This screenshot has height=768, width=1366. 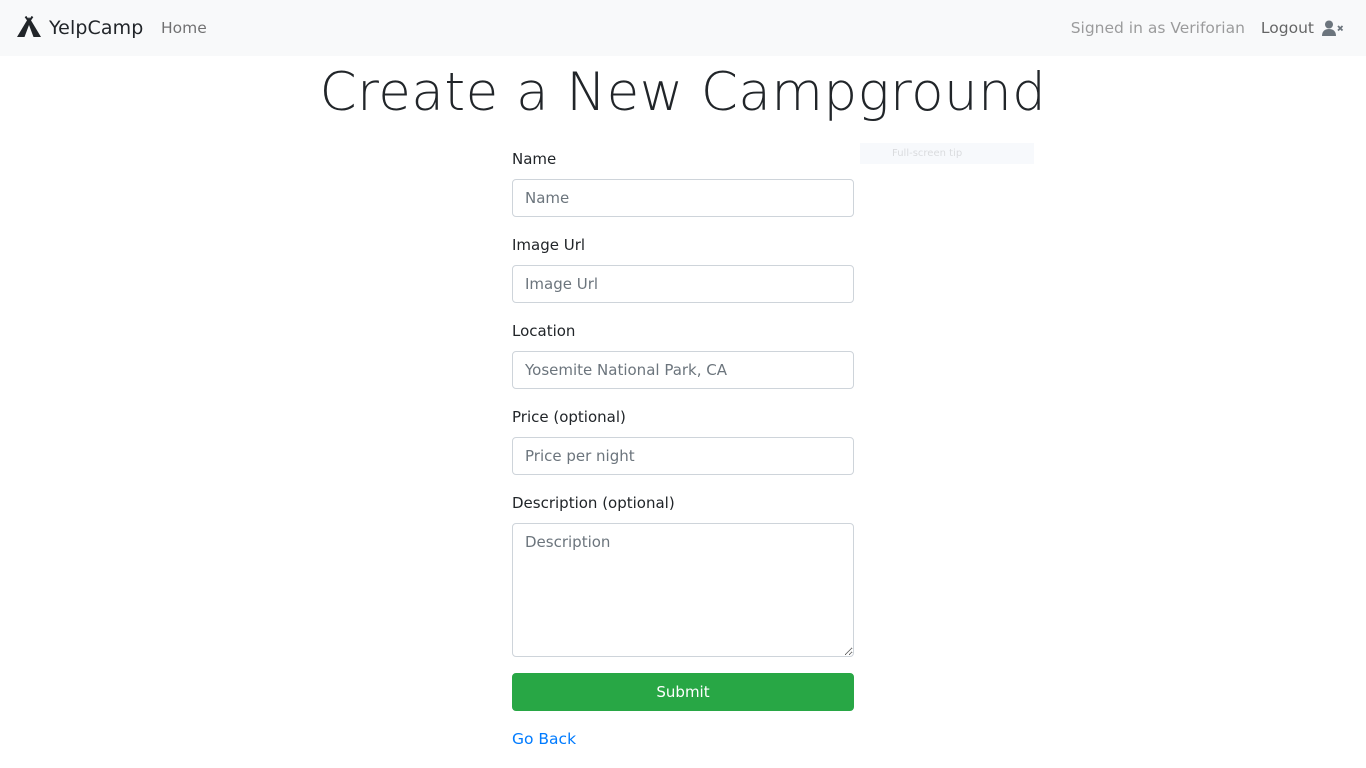 I want to click on price-group: Price (optional), so click(x=683, y=440).